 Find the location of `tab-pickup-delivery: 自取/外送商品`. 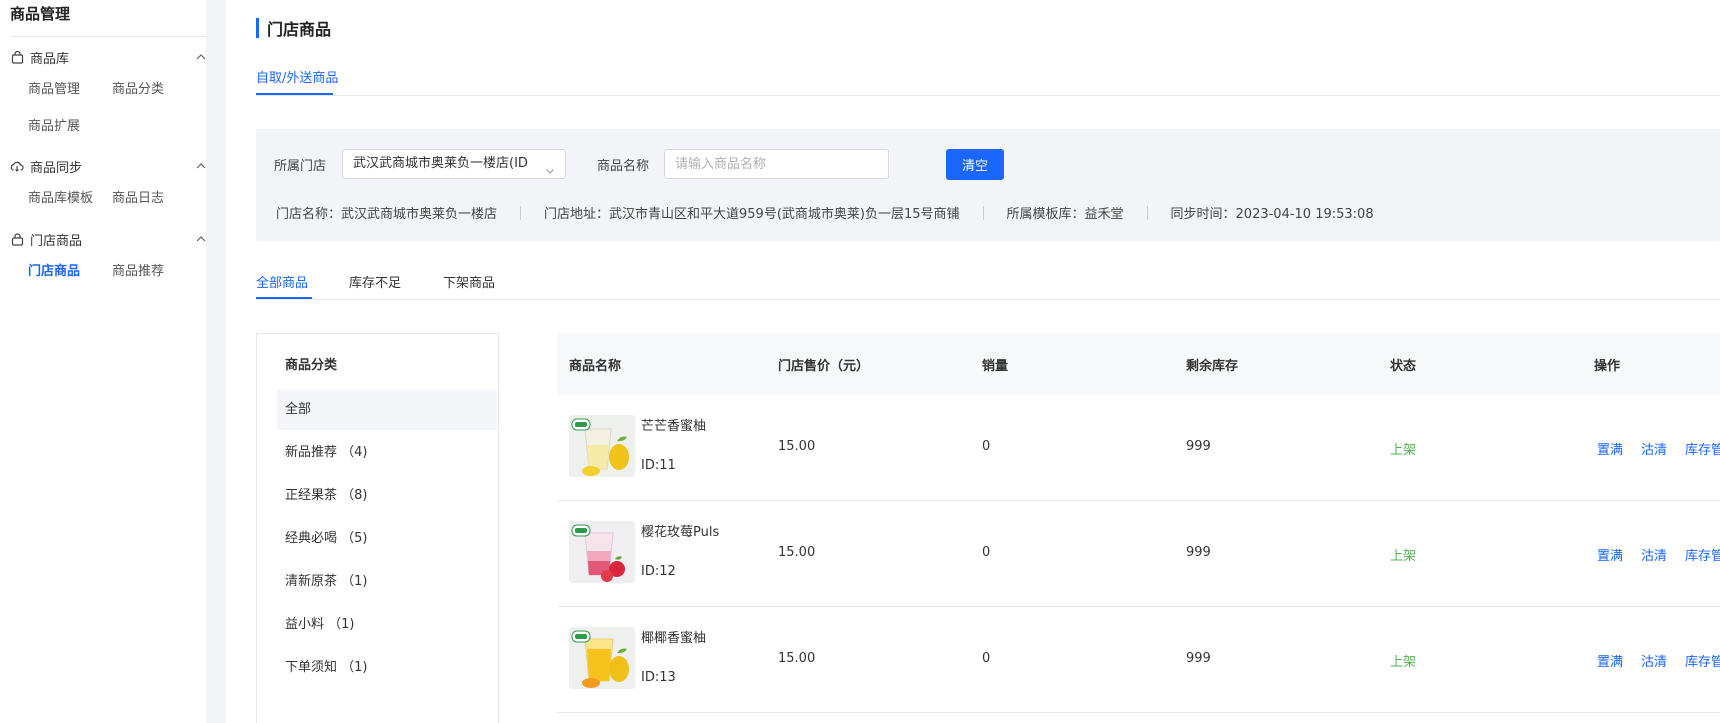

tab-pickup-delivery: 自取/外送商品 is located at coordinates (297, 76).